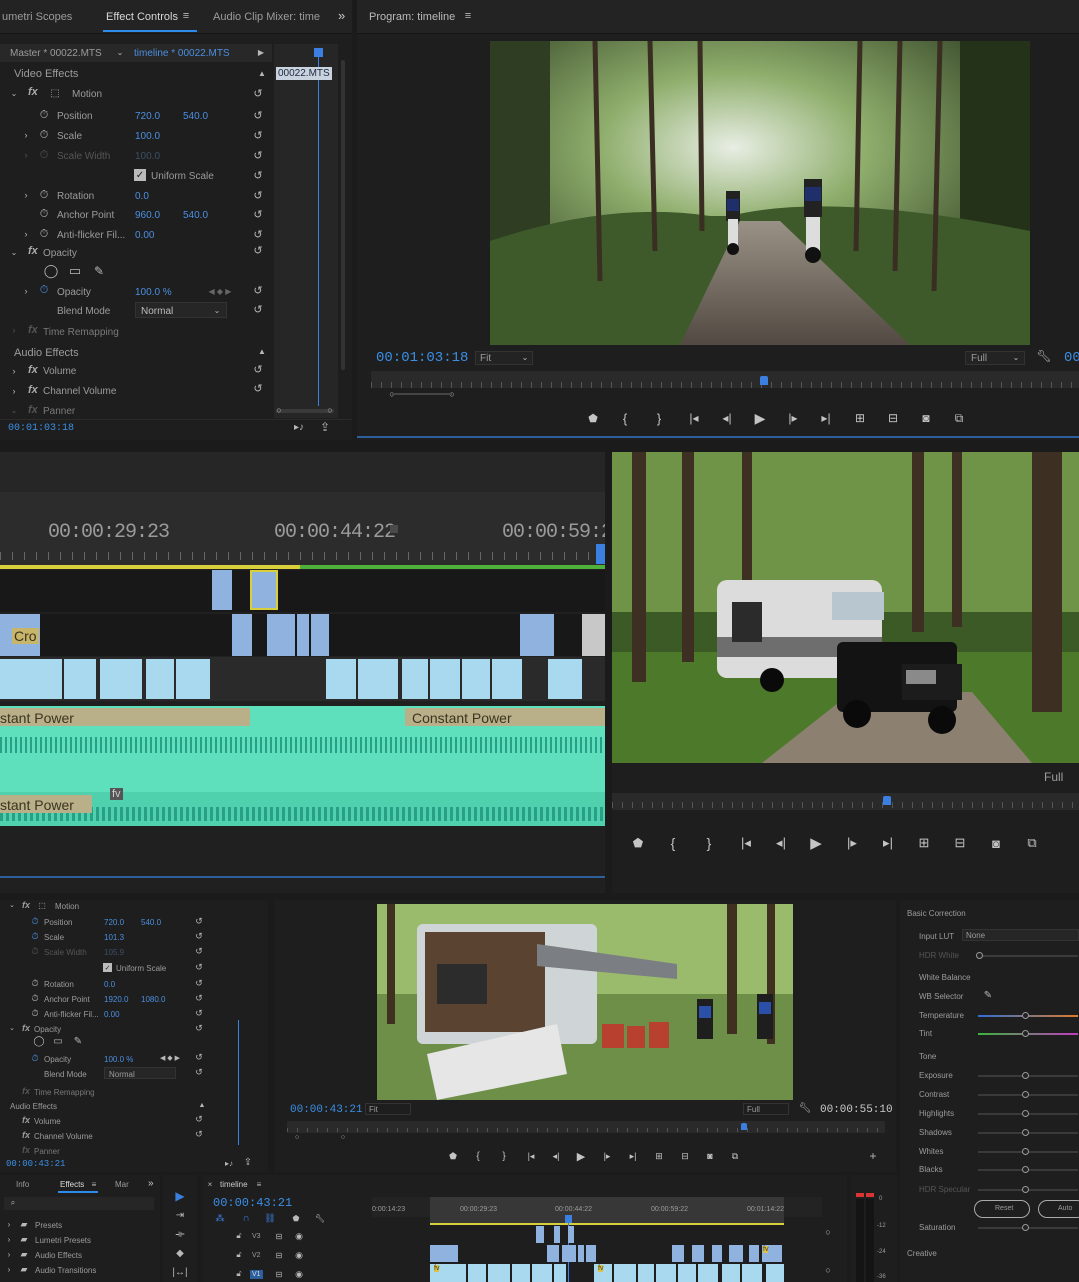 The image size is (1079, 1282). Describe the element at coordinates (80, 1280) in the screenshot. I see `list-item: › ▰ Video Effects` at that location.